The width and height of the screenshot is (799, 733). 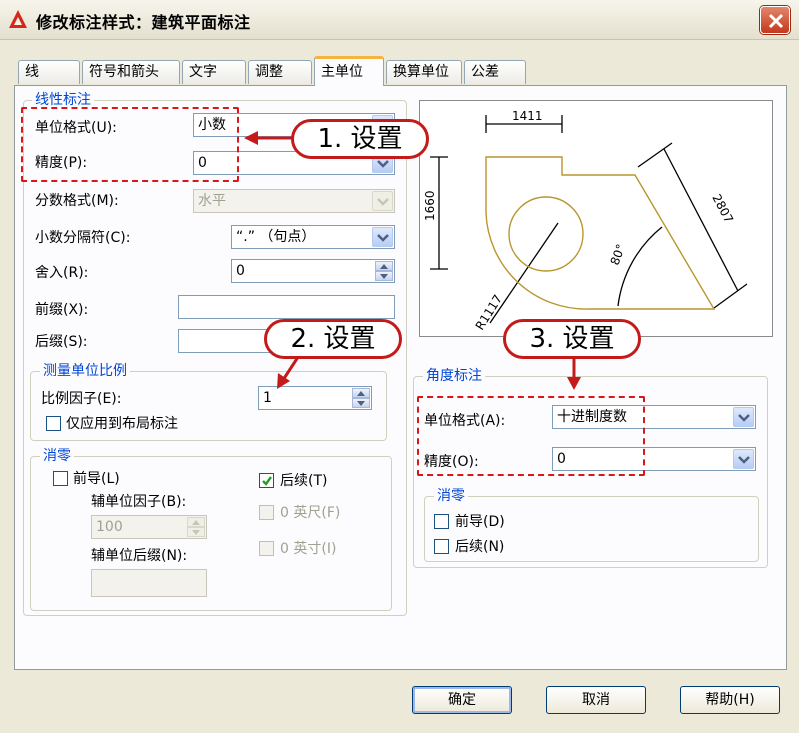 I want to click on zero-feet-label: 0 英尺(F), so click(x=310, y=513).